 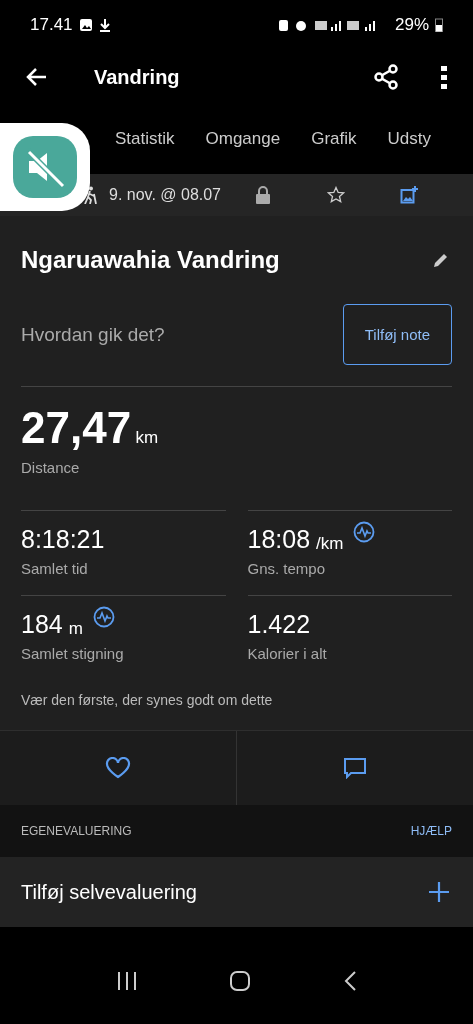 What do you see at coordinates (409, 195) in the screenshot?
I see `add-photo-icon` at bounding box center [409, 195].